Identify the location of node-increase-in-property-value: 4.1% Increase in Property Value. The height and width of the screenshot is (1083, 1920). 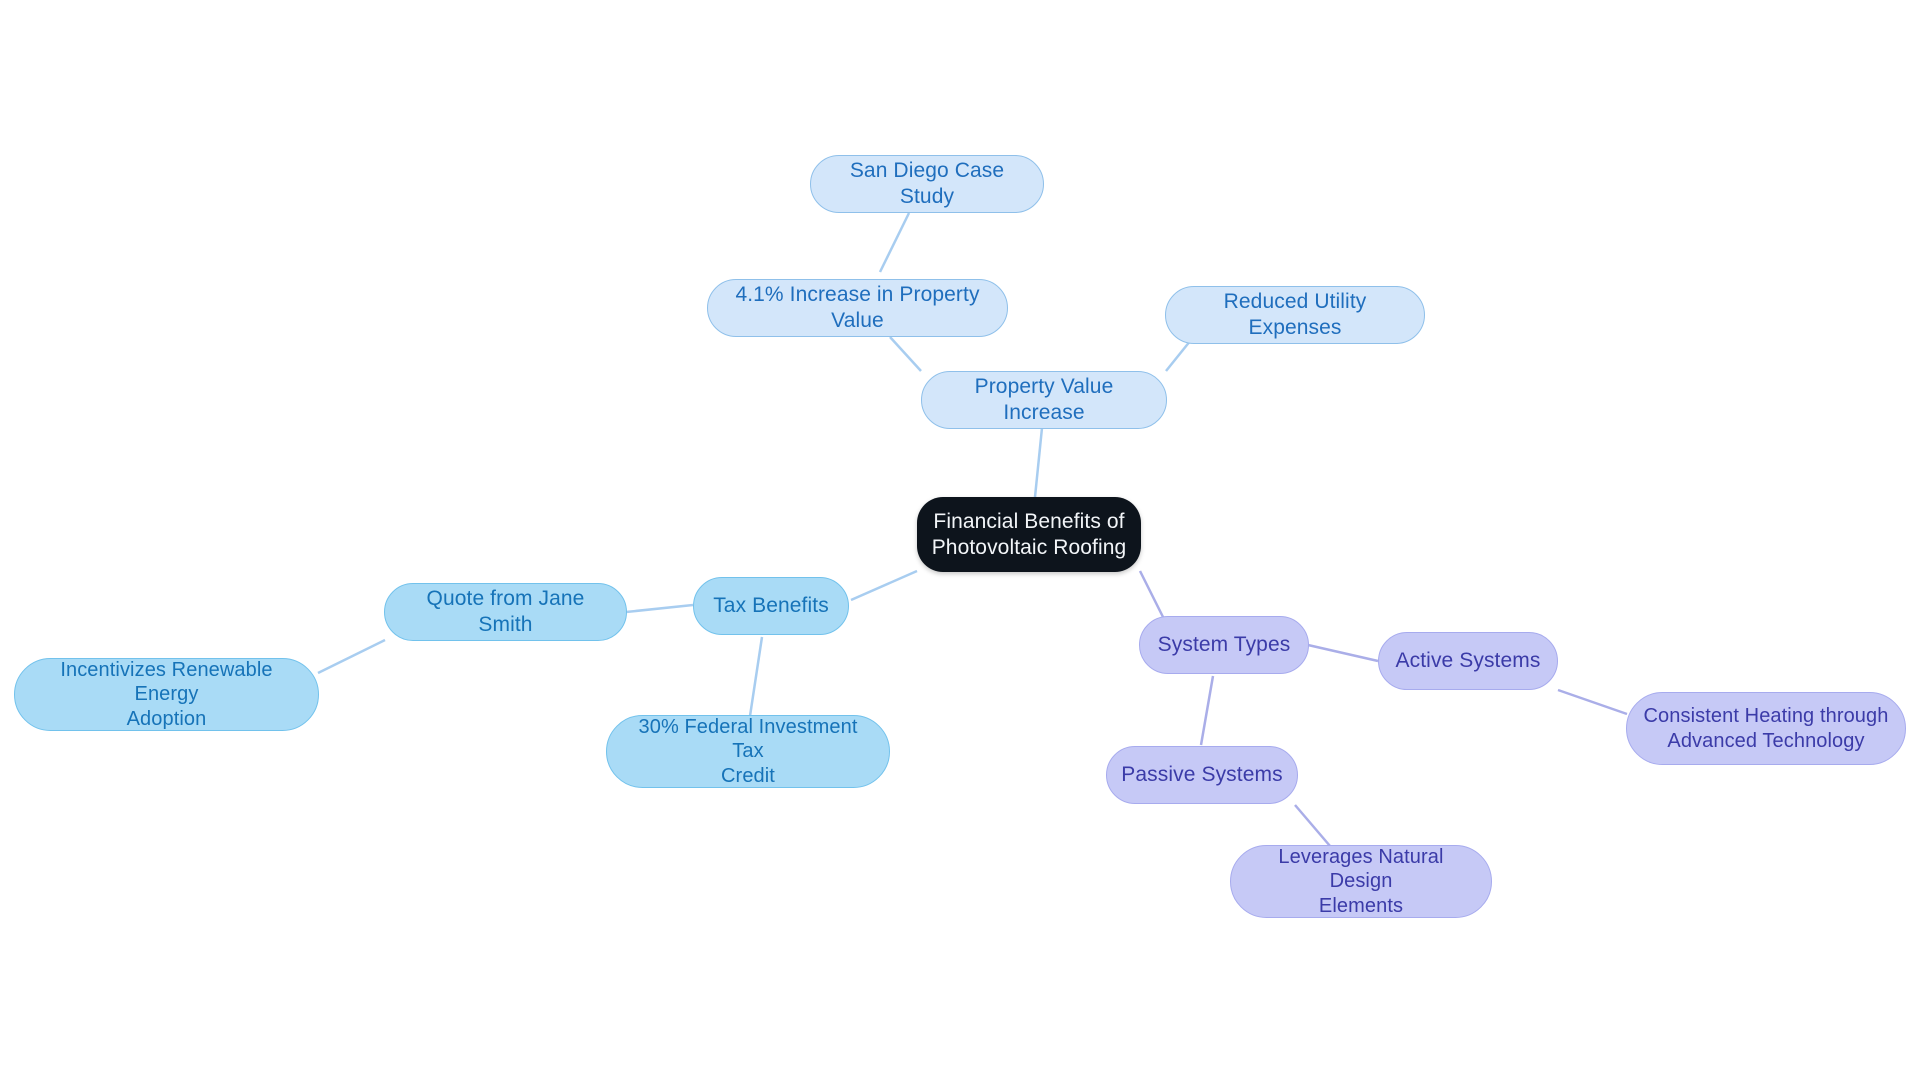
(857, 308).